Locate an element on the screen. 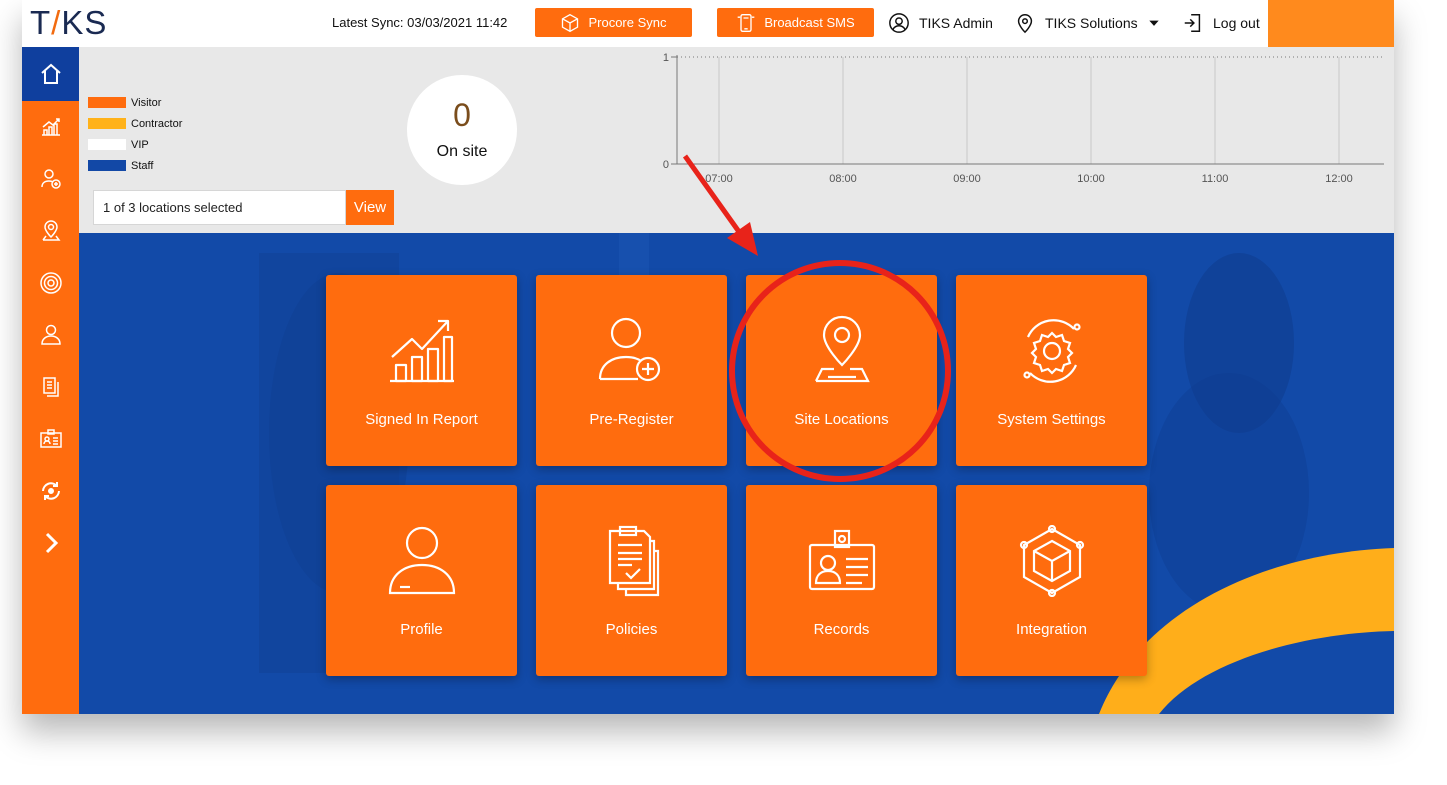  tile-label: Records is located at coordinates (841, 629).